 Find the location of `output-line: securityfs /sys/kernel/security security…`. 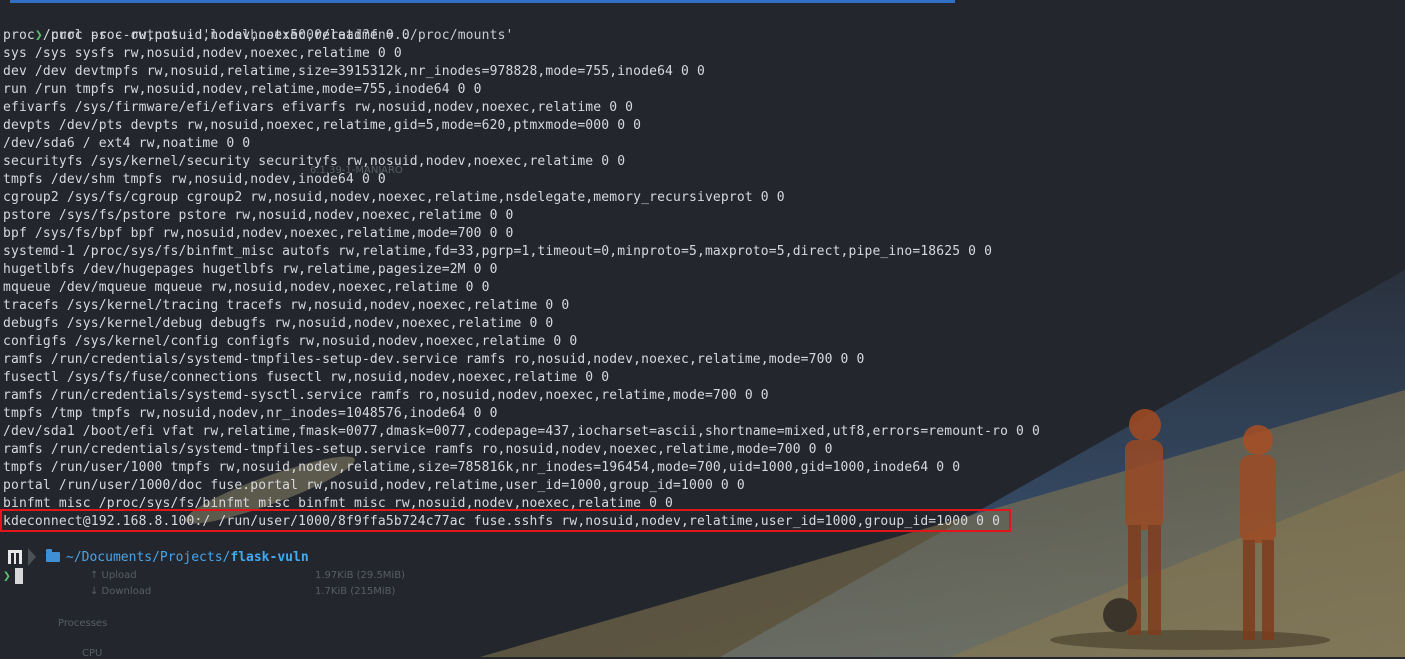

output-line: securityfs /sys/kernel/security security… is located at coordinates (314, 161).